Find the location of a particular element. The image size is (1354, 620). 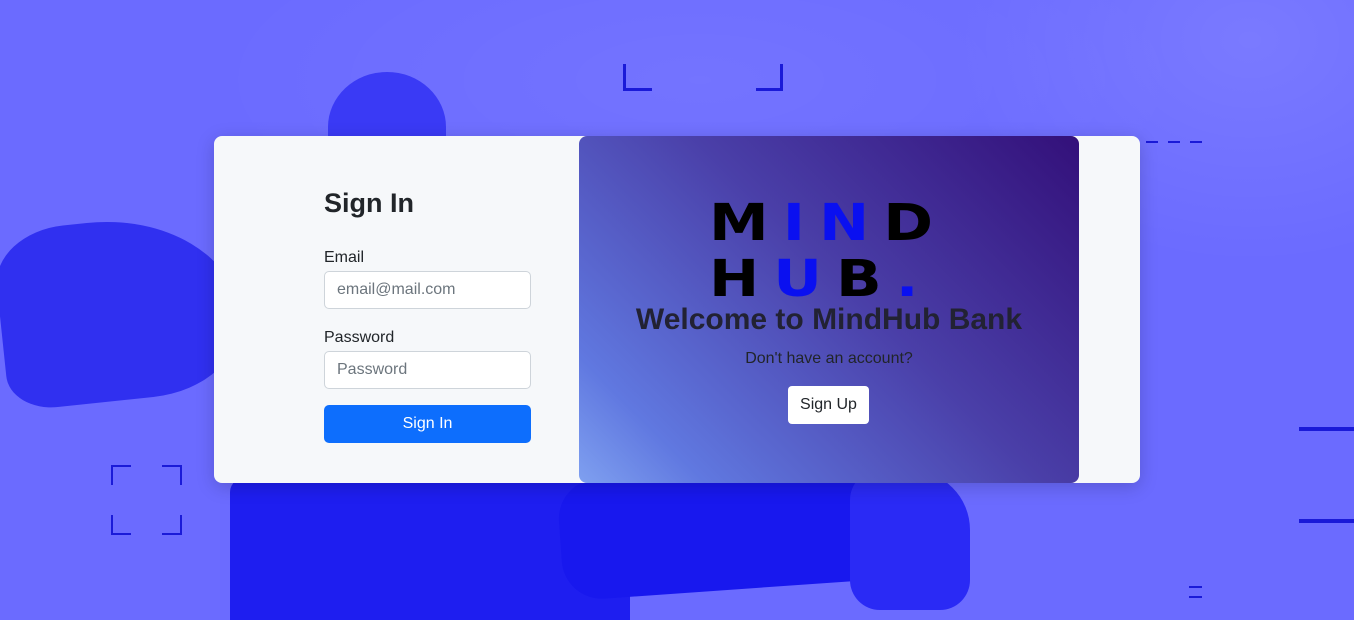

mindhub-logo: M I N D H U B . is located at coordinates (829, 249).